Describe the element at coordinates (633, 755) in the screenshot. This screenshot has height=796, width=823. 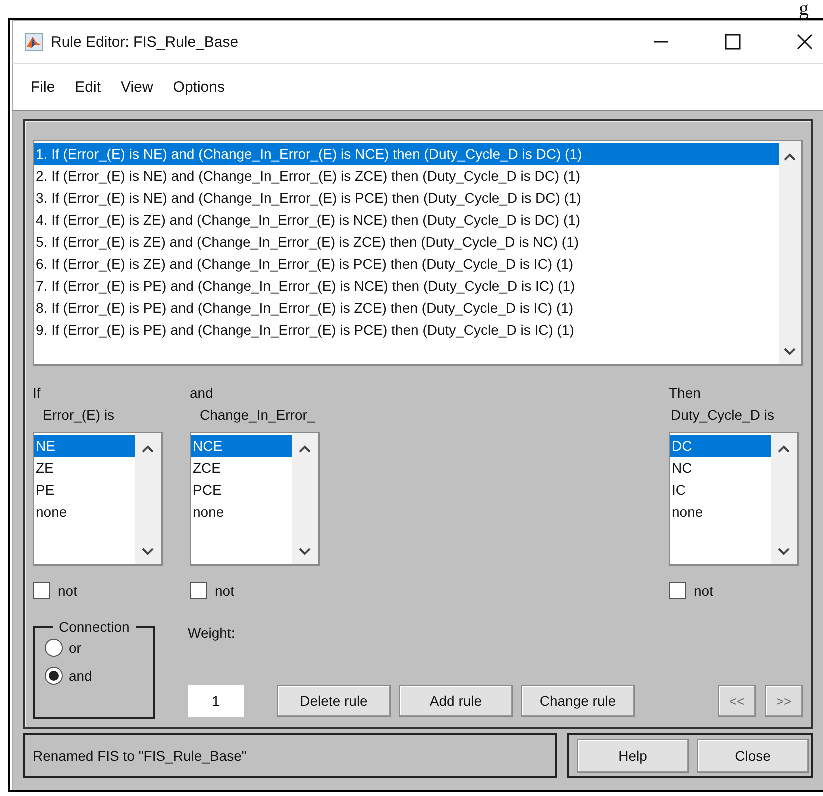
I see `help-button: Help` at that location.